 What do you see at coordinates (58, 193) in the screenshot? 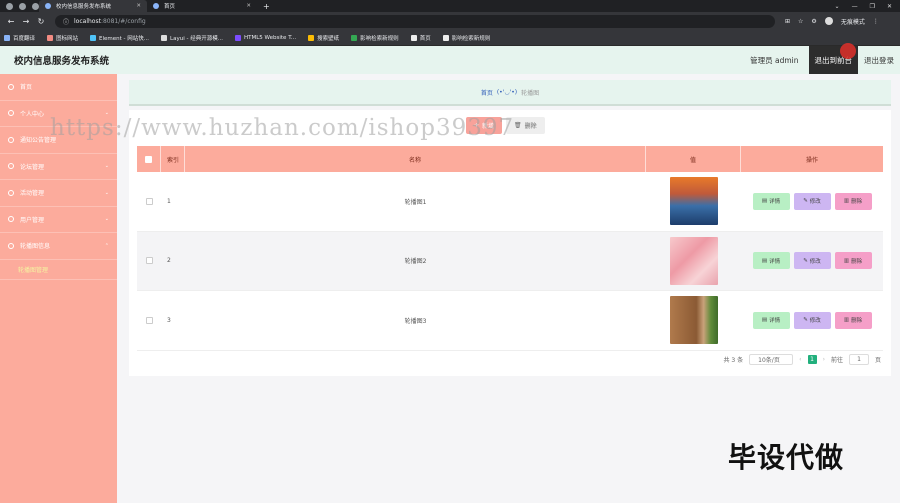
I see `sidebar-item-activity: 活动管理 ⌄` at bounding box center [58, 193].